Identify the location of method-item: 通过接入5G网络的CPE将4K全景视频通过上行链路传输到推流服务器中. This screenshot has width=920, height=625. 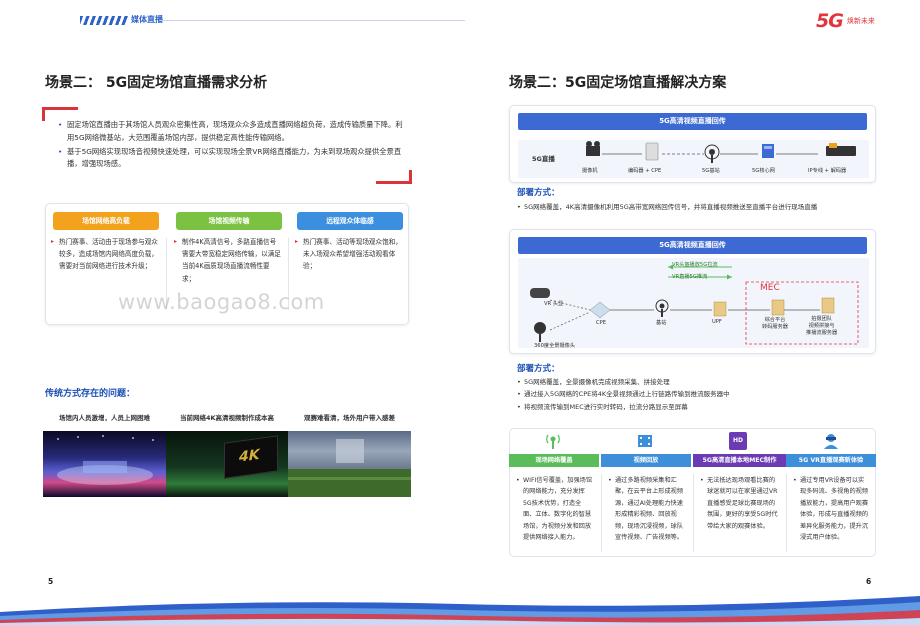
(697, 394).